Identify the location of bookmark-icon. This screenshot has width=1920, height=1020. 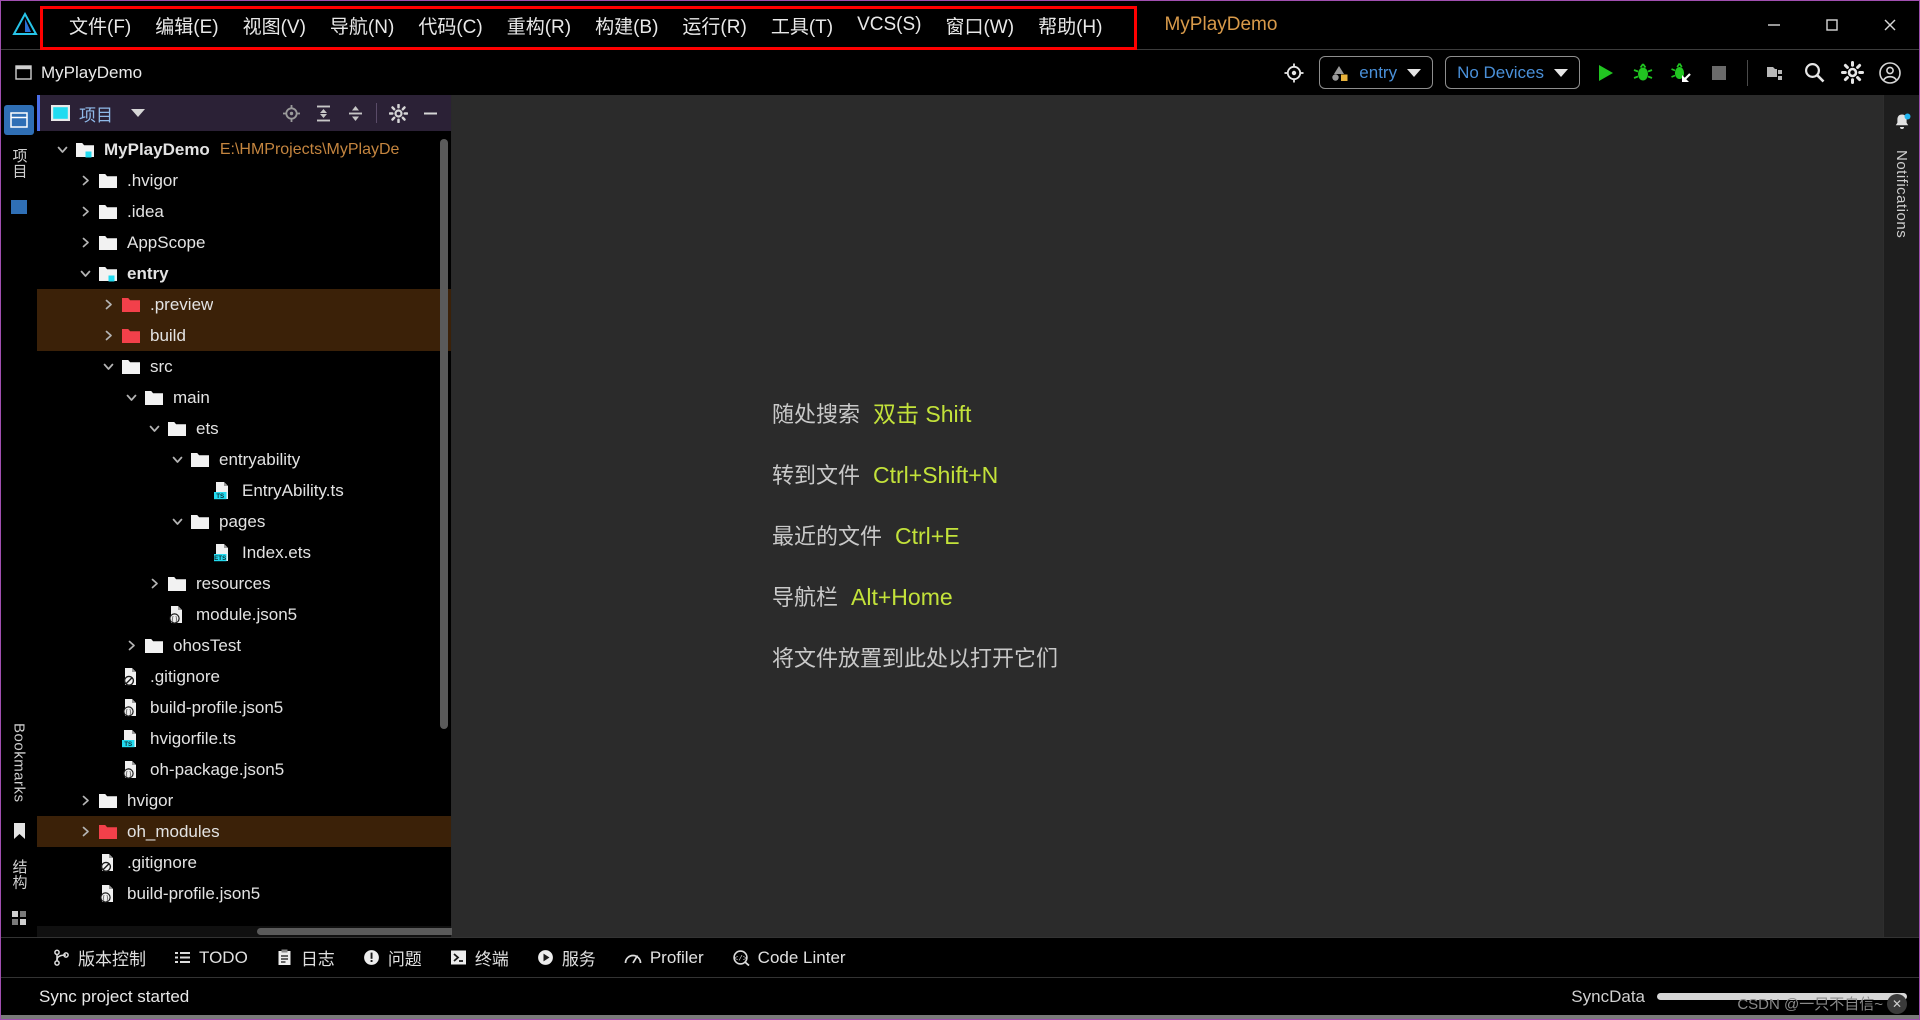
(19, 831).